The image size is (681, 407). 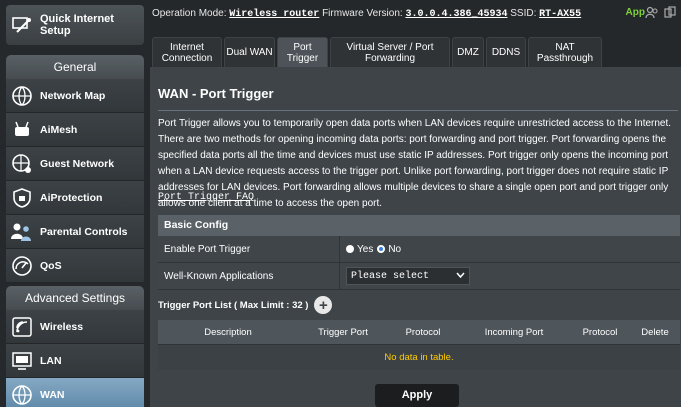 What do you see at coordinates (655, 332) in the screenshot?
I see `col-delete: Delete` at bounding box center [655, 332].